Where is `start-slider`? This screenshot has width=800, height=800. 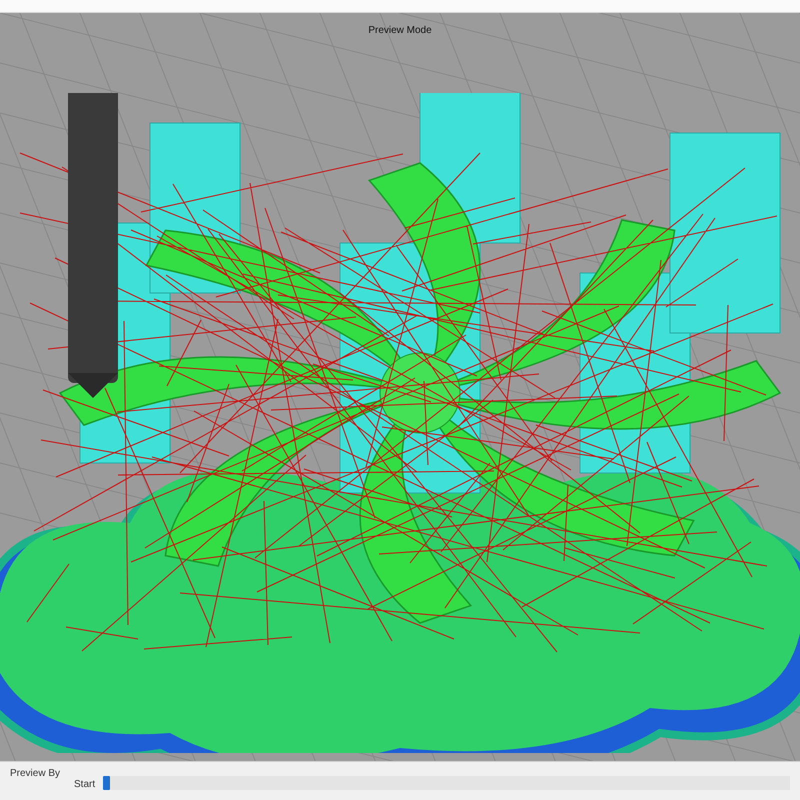
start-slider is located at coordinates (446, 783).